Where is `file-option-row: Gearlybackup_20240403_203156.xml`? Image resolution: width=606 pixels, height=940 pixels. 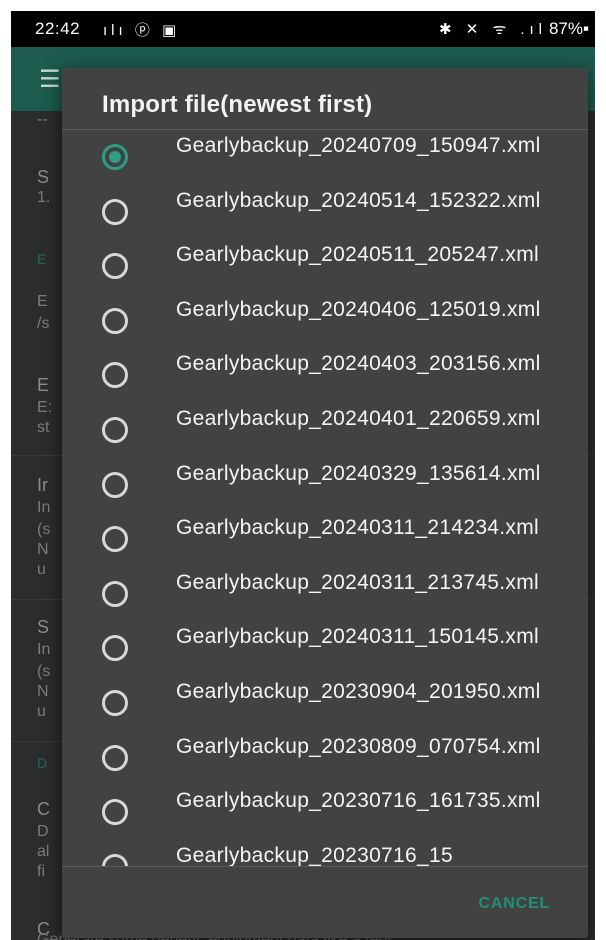
file-option-row: Gearlybackup_20240403_203156.xml is located at coordinates (325, 375).